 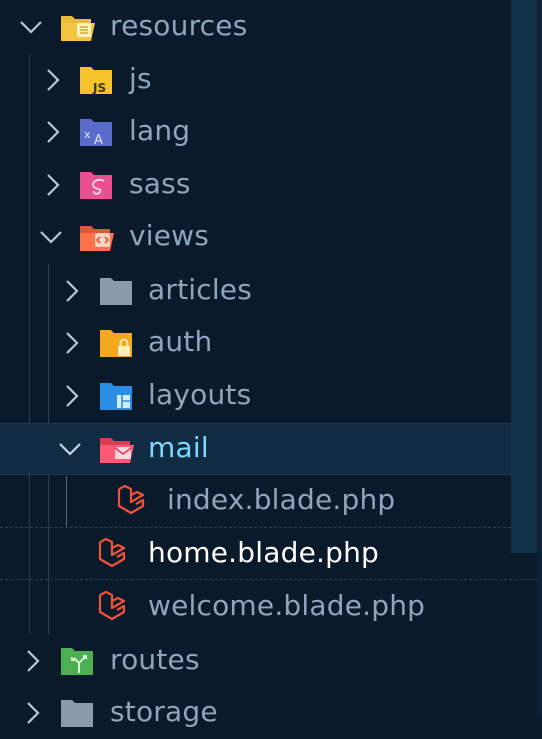 I want to click on tree-item-label: resources, so click(x=179, y=25).